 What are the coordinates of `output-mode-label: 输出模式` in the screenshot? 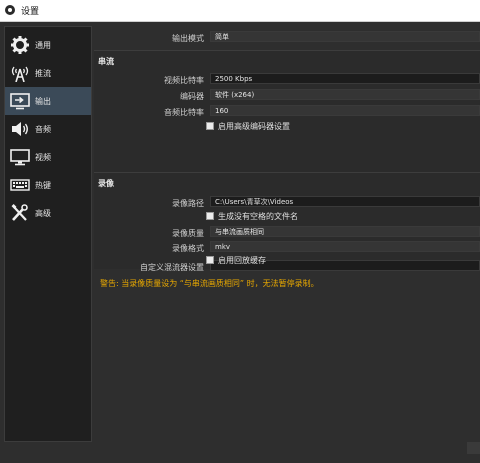 It's located at (188, 38).